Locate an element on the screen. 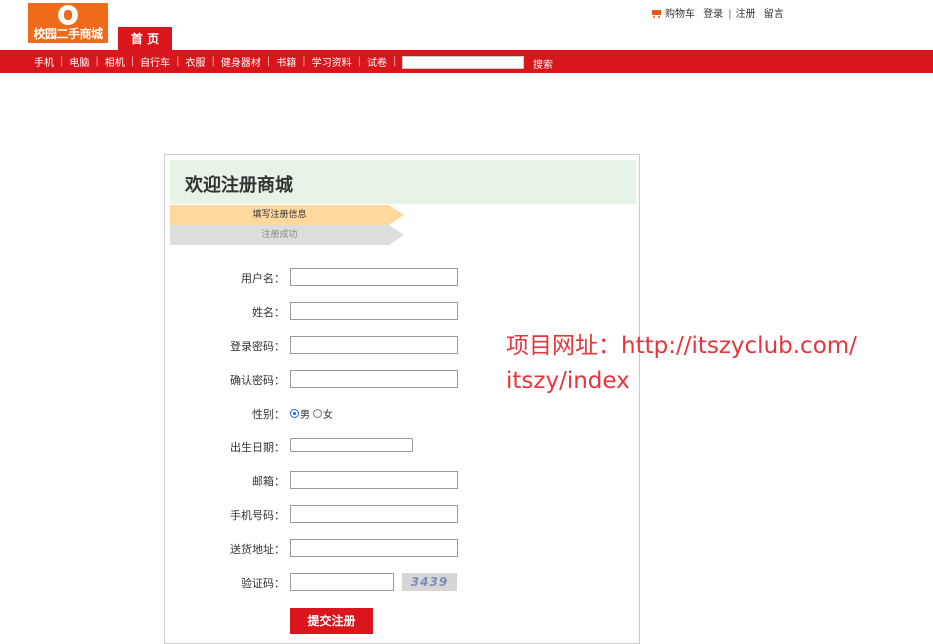  gender-label: 性别： is located at coordinates (268, 414).